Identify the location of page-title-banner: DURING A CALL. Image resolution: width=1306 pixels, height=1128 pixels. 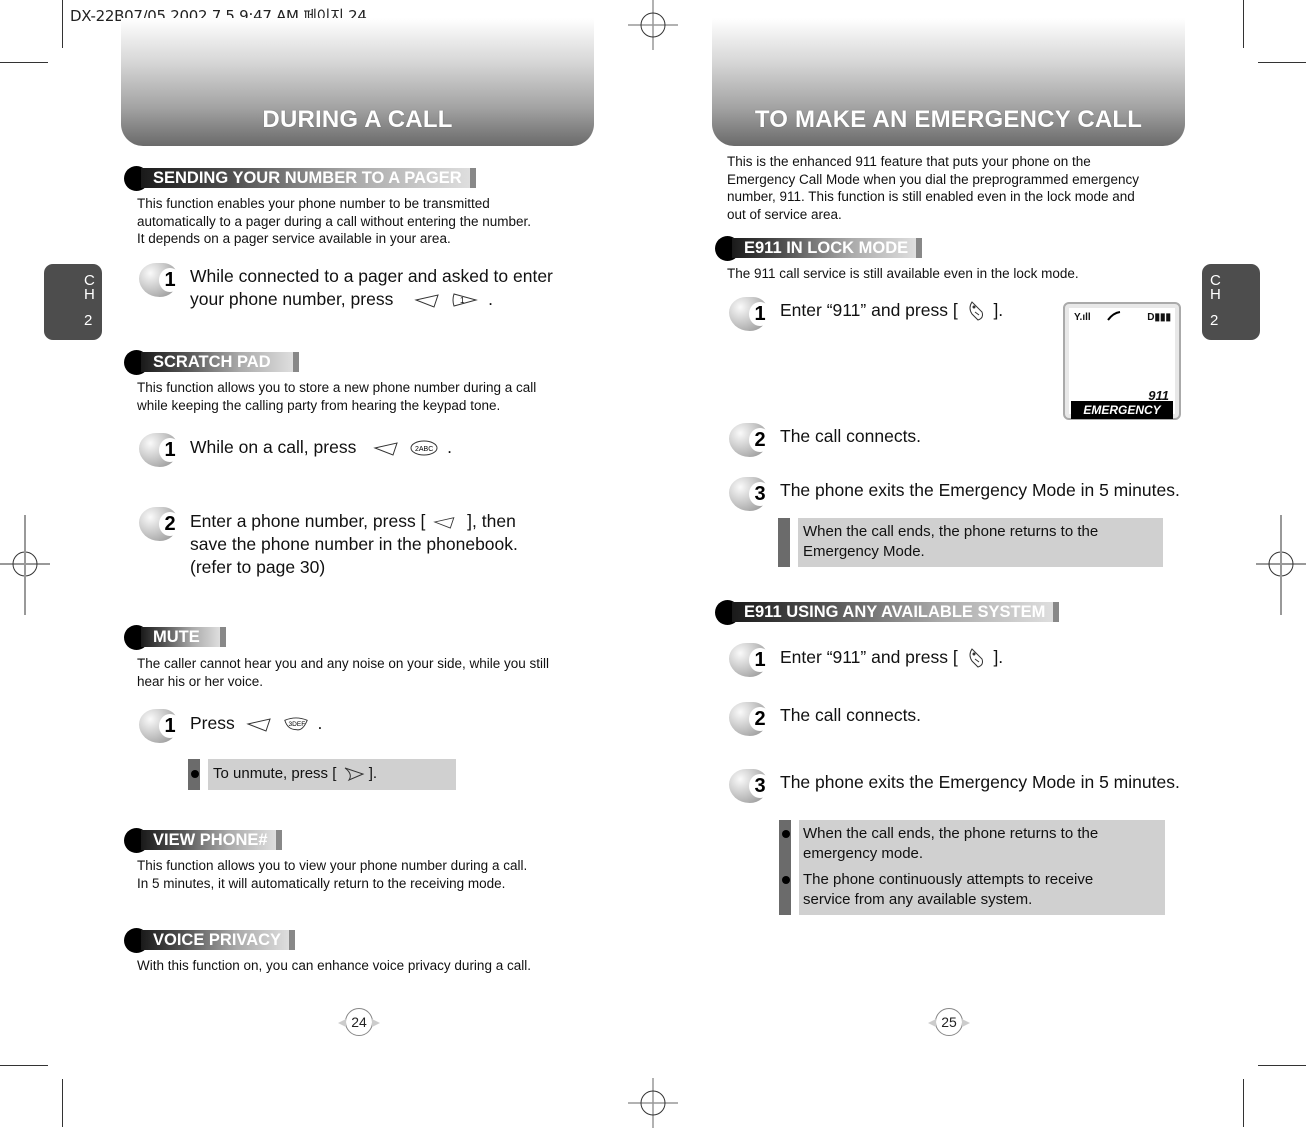
(357, 82).